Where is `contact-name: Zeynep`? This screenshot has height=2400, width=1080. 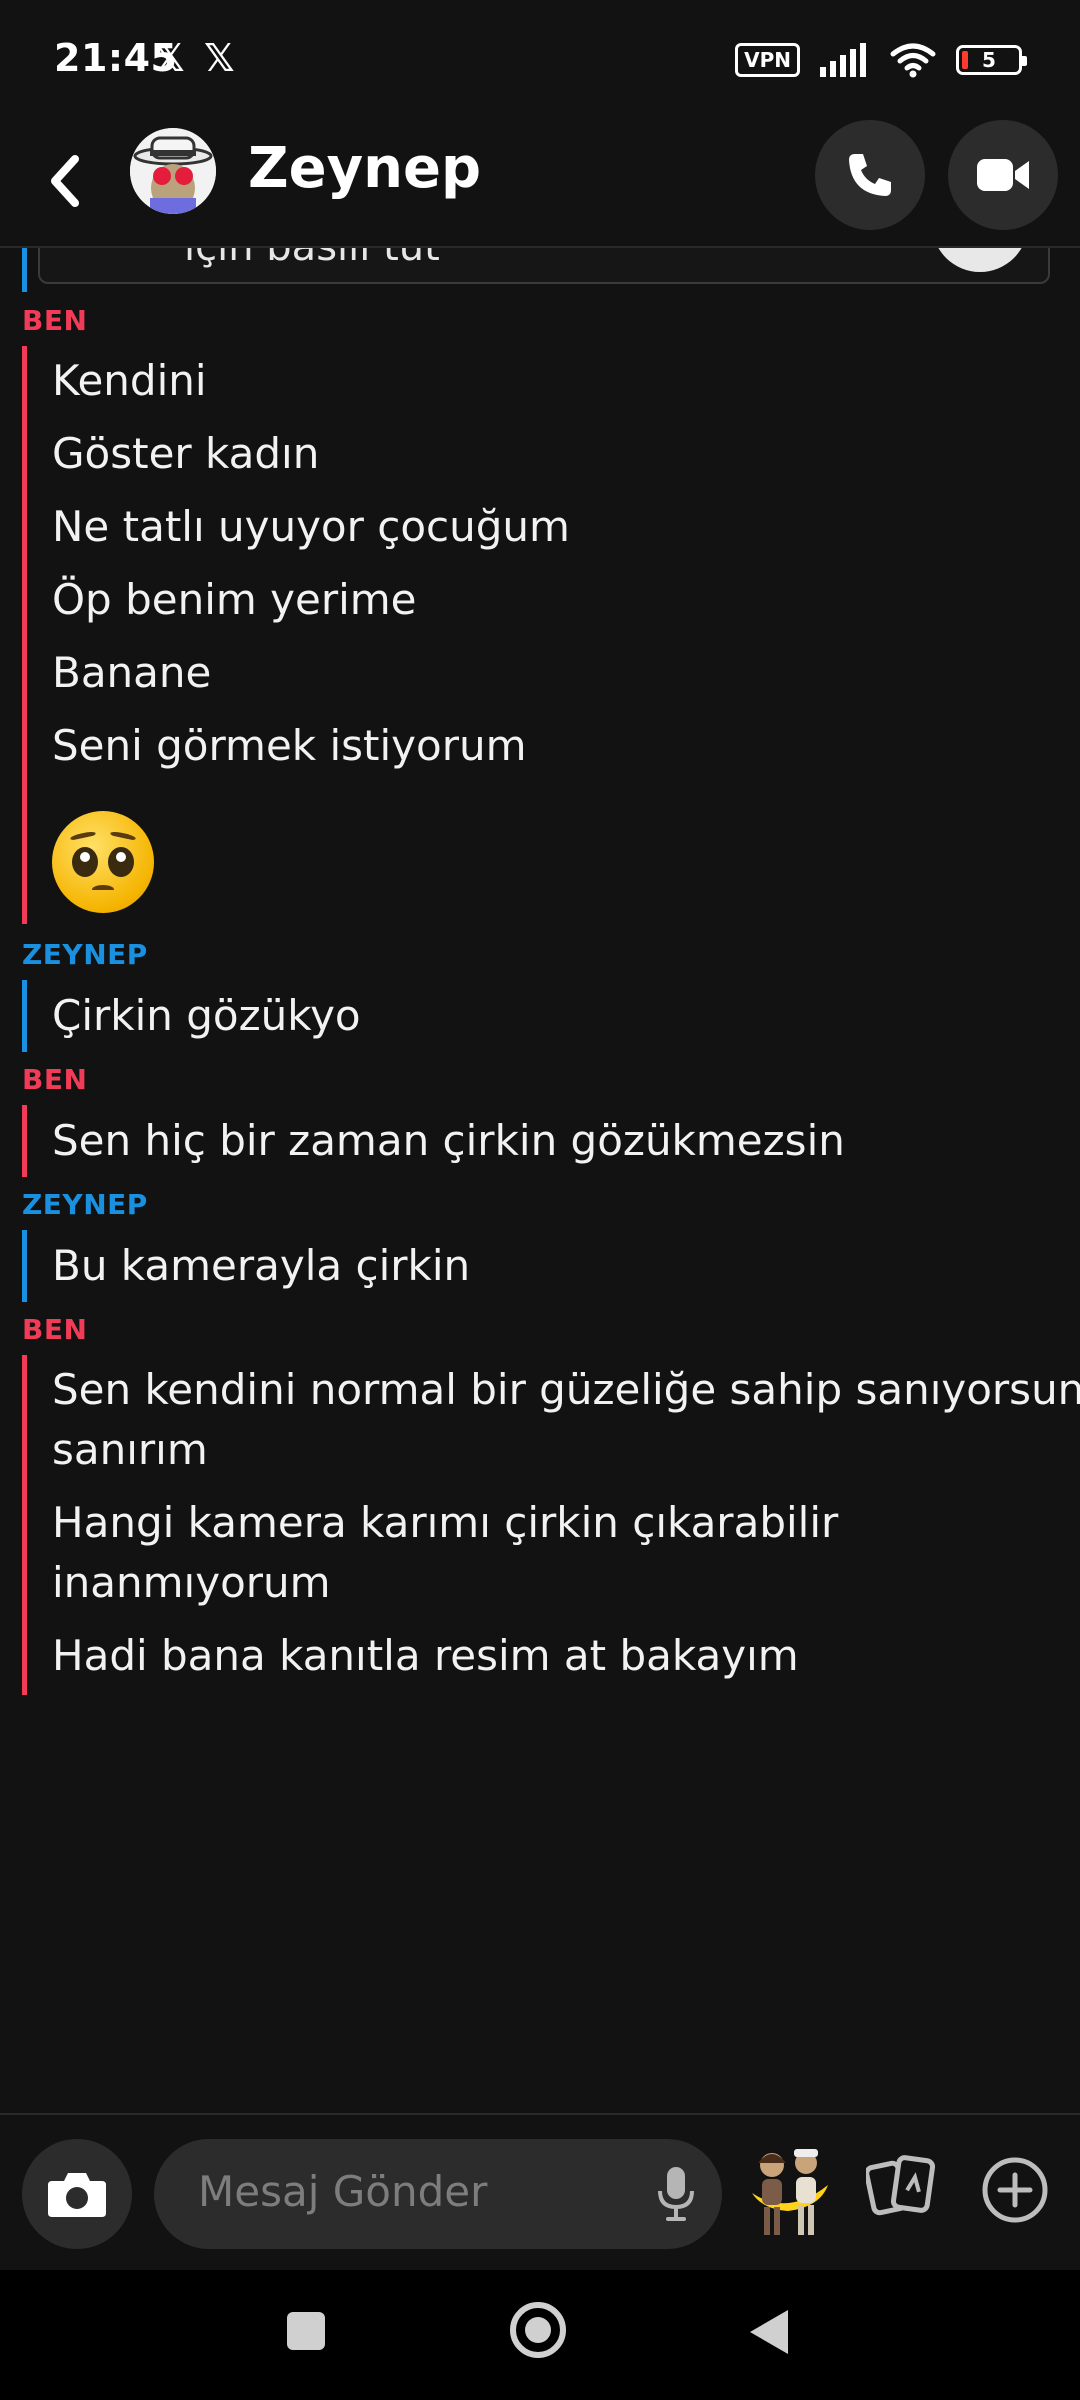 contact-name: Zeynep is located at coordinates (364, 168).